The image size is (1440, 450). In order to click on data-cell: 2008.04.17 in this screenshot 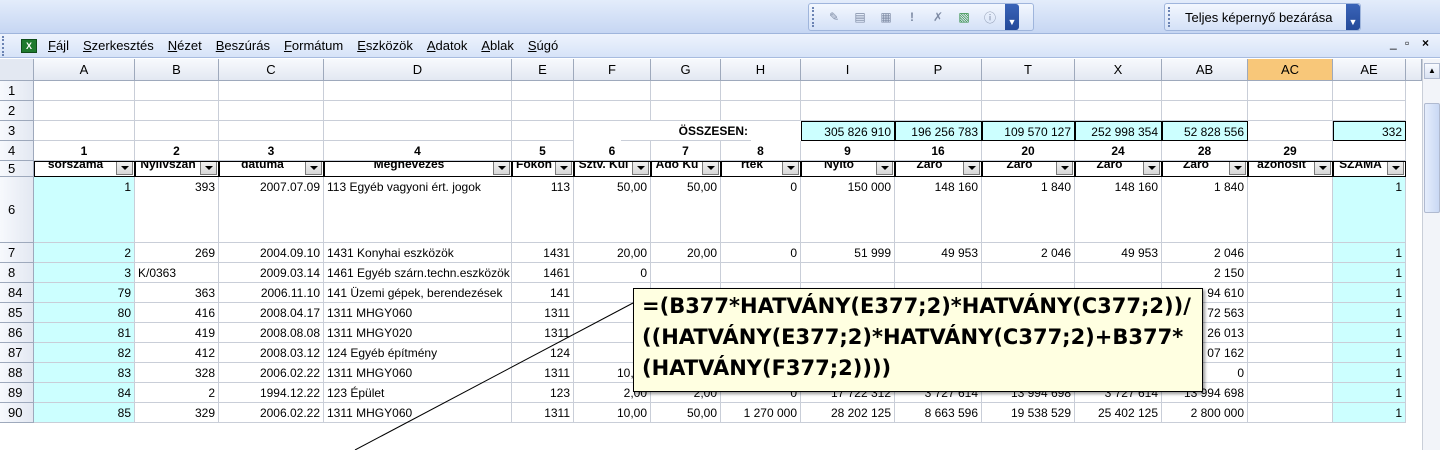, I will do `click(271, 313)`.